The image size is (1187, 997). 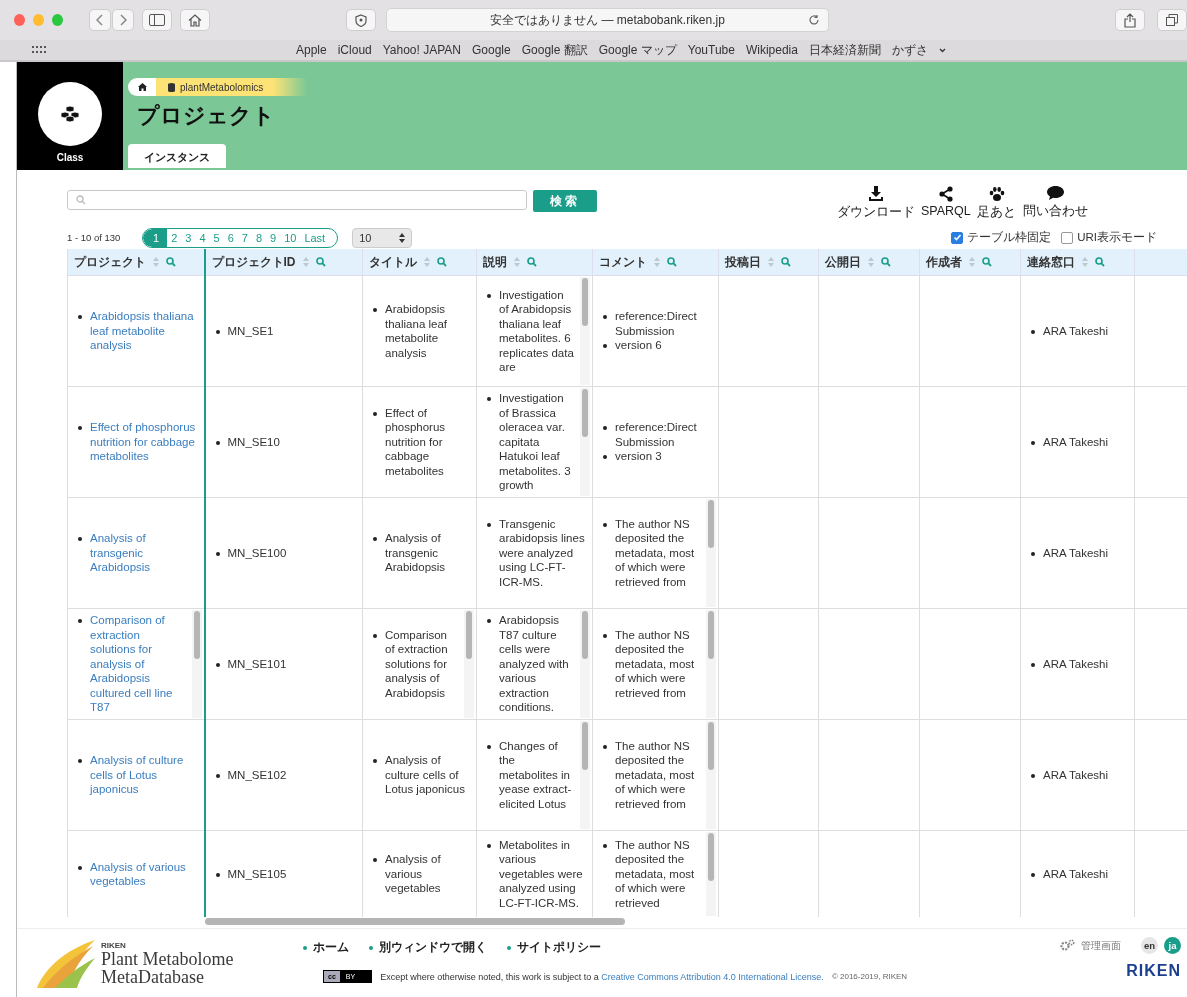 I want to click on sidebar-icon, so click(x=157, y=20).